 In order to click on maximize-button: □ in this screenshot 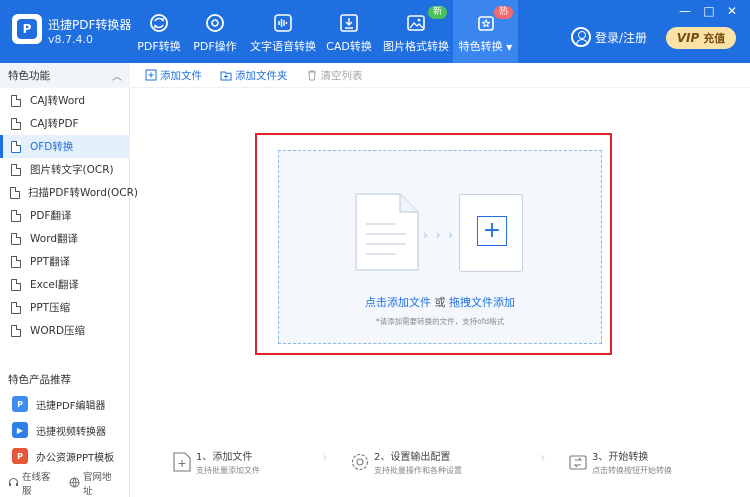, I will do `click(709, 11)`.